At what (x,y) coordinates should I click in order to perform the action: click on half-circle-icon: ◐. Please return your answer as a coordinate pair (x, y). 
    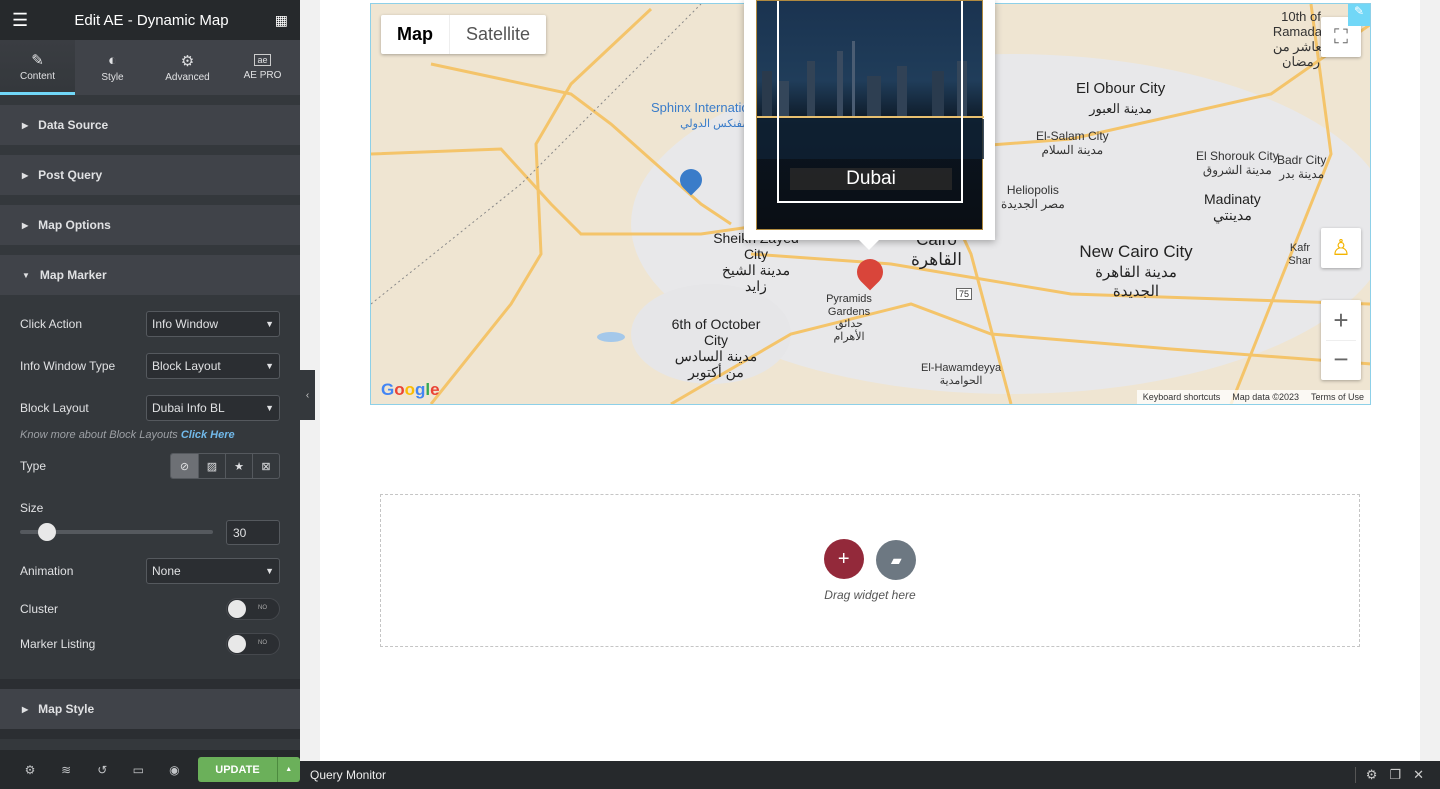
    Looking at the image, I should click on (112, 60).